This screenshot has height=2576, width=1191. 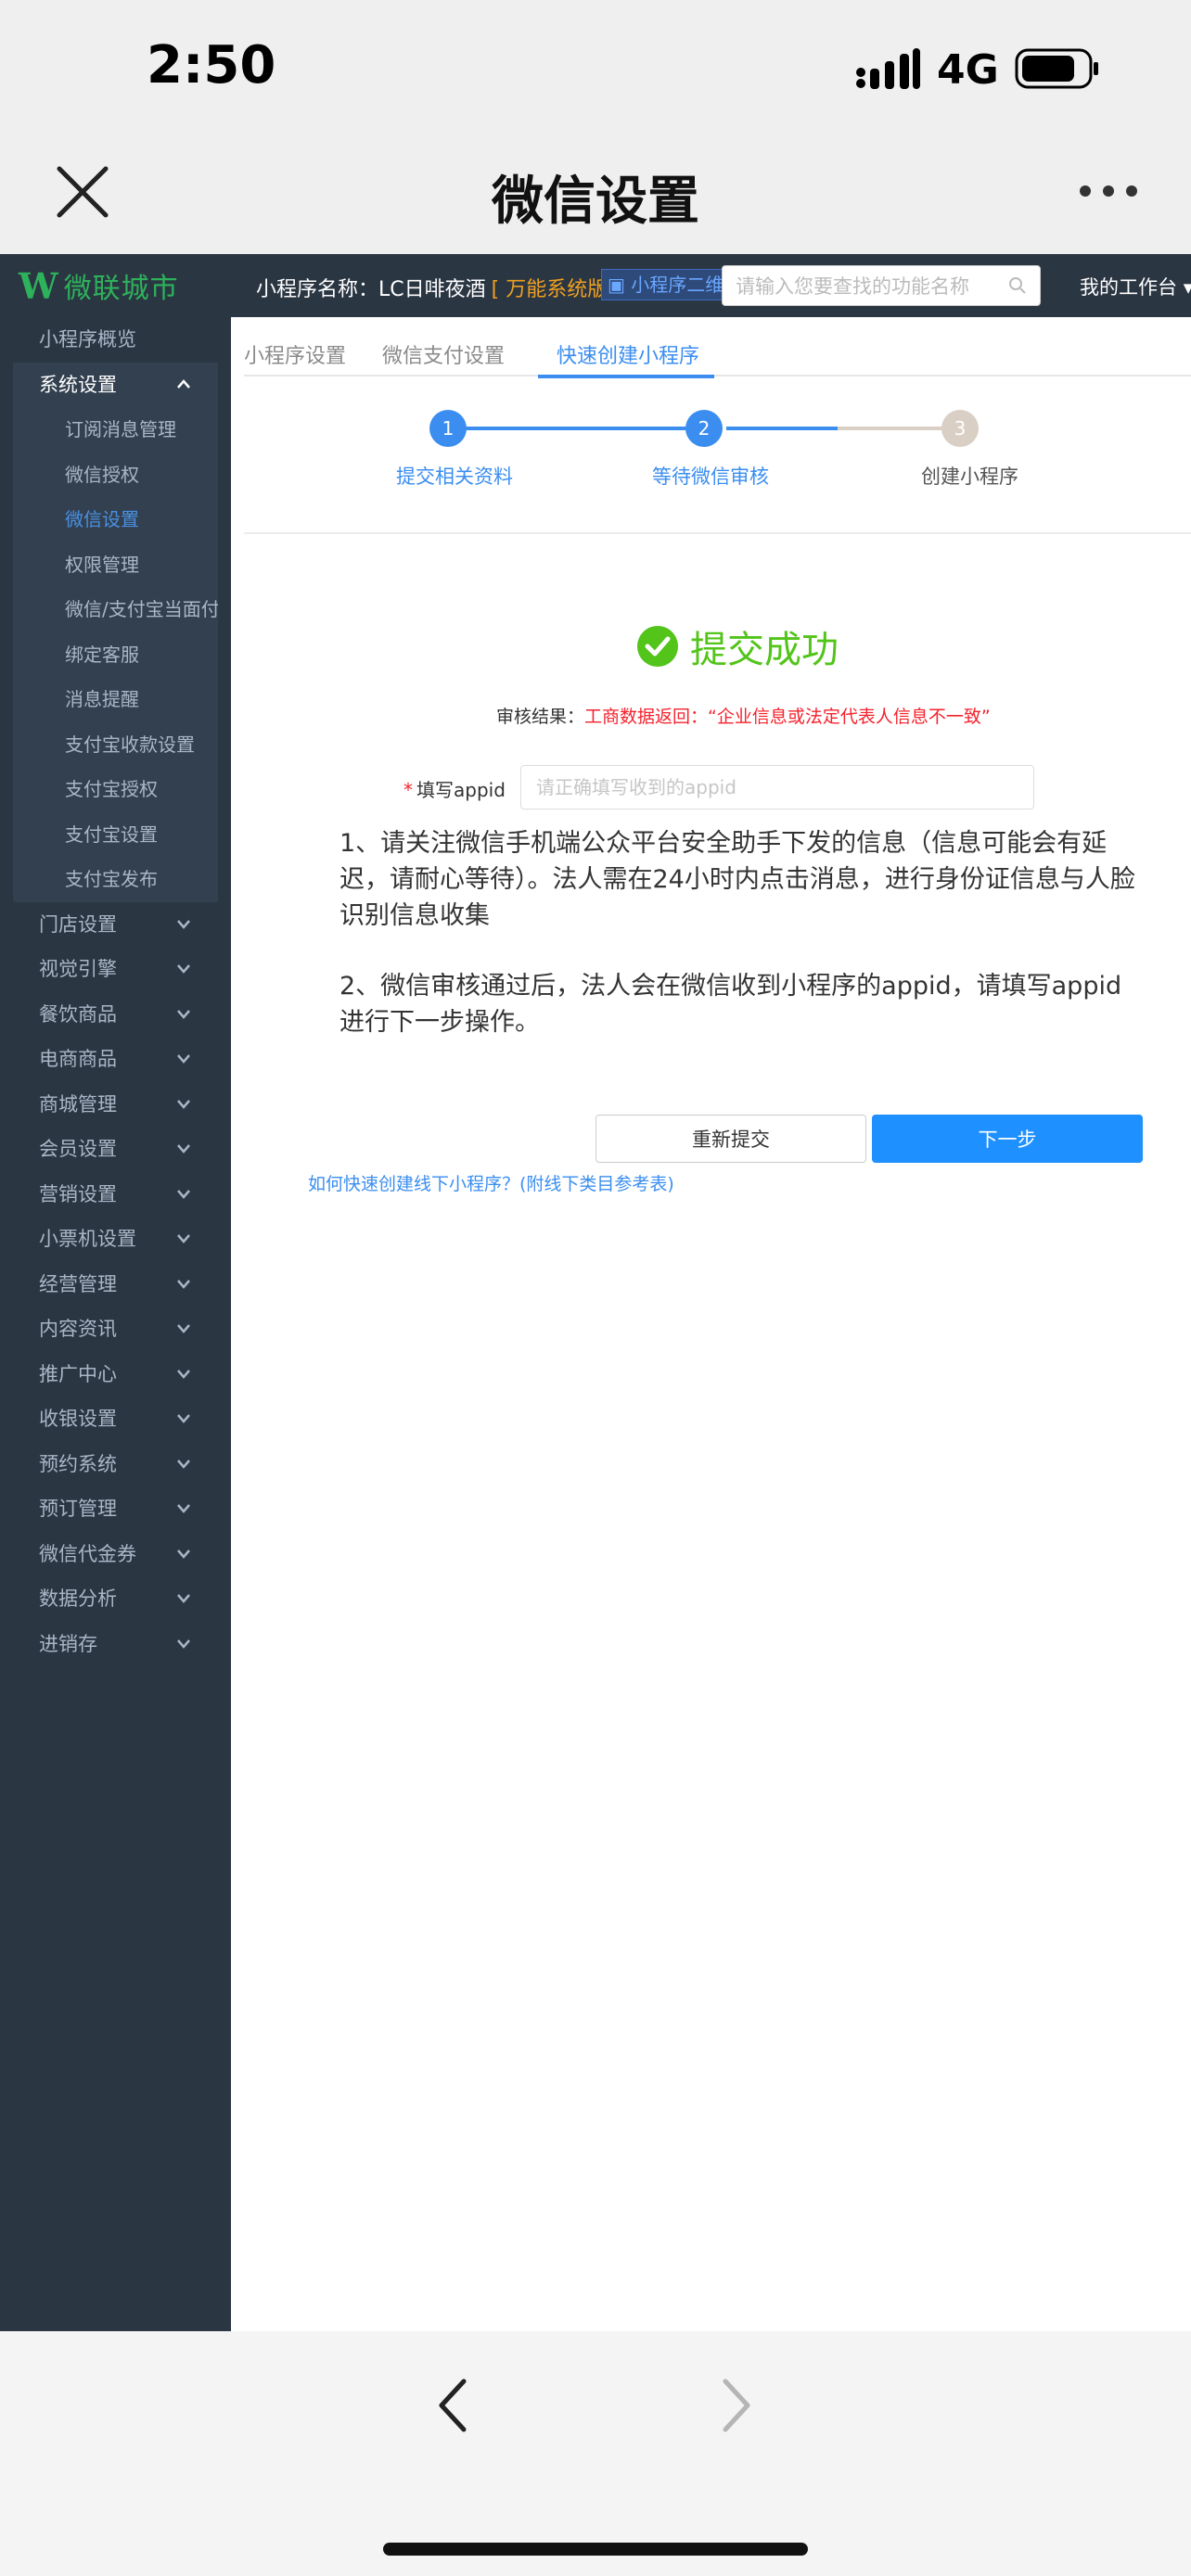 I want to click on cellular-signal-icon, so click(x=888, y=68).